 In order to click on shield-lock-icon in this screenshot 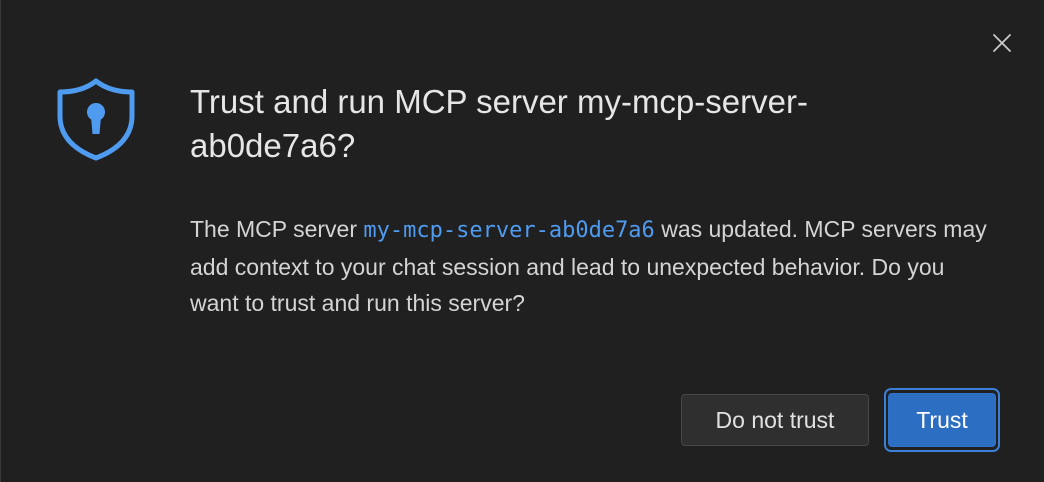, I will do `click(96, 119)`.